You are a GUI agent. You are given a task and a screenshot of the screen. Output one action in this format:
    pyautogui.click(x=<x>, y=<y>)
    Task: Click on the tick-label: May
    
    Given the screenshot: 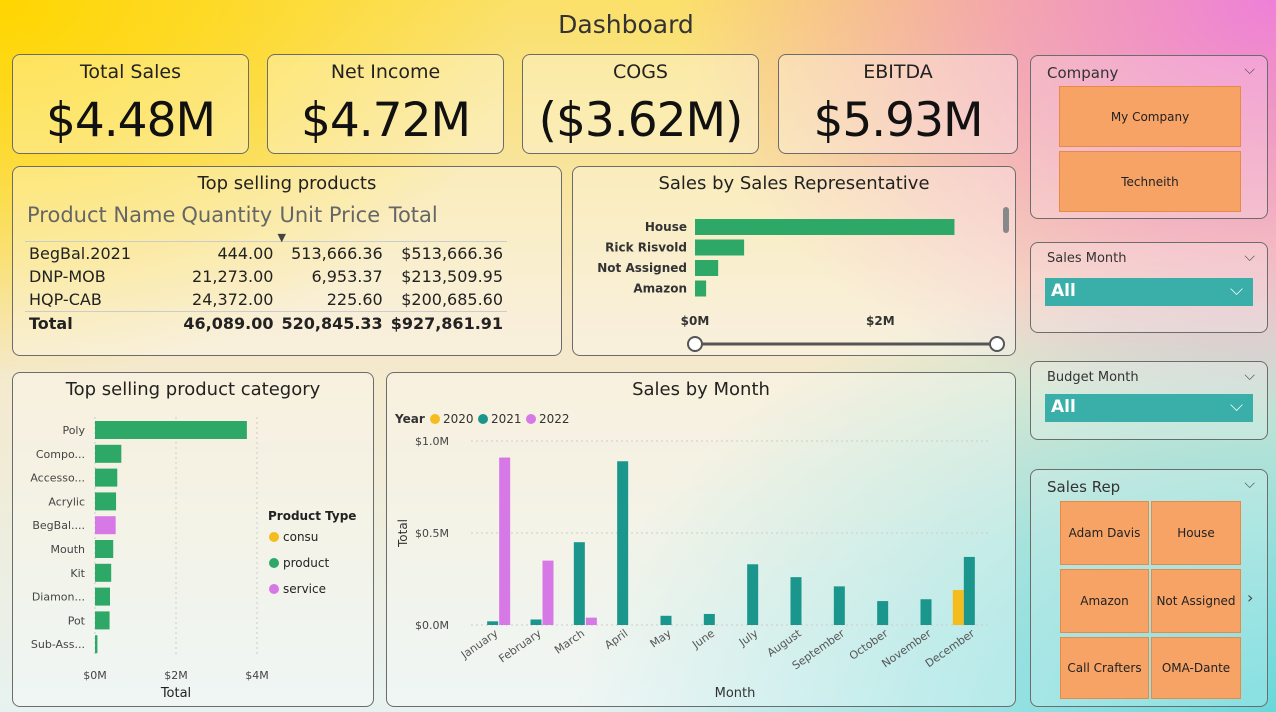 What is the action you would take?
    pyautogui.click(x=661, y=639)
    